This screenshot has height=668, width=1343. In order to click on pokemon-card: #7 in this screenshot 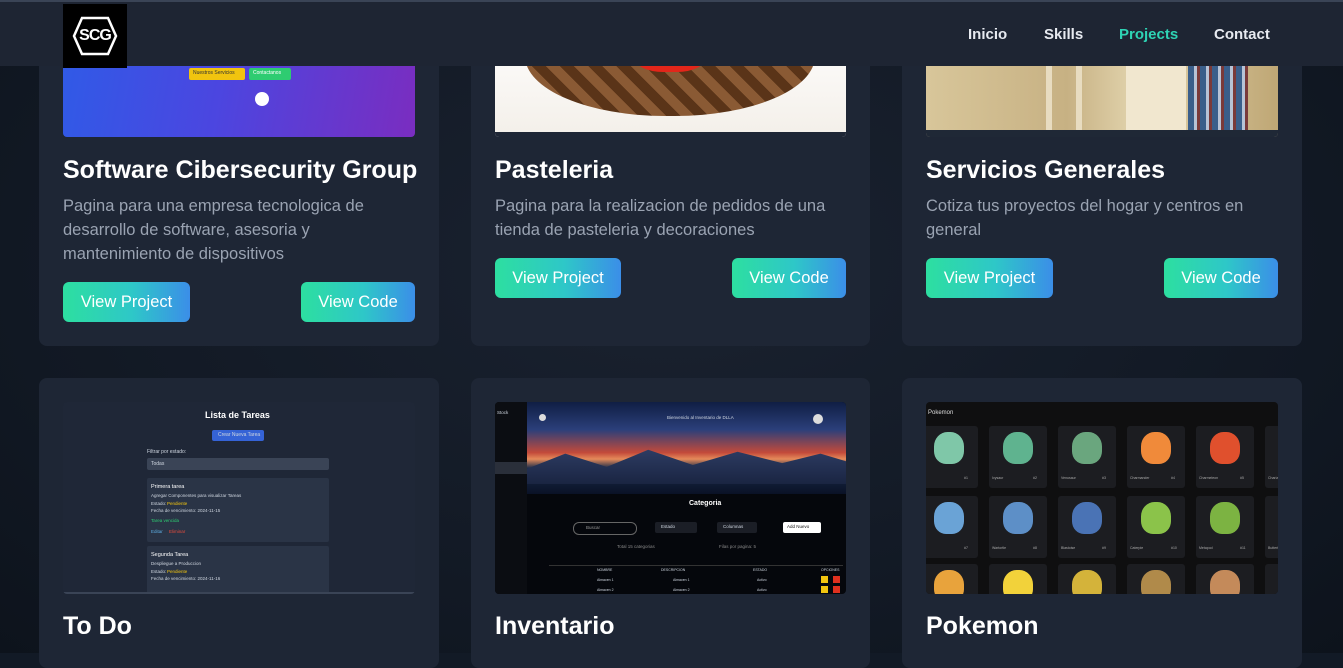, I will do `click(952, 527)`.